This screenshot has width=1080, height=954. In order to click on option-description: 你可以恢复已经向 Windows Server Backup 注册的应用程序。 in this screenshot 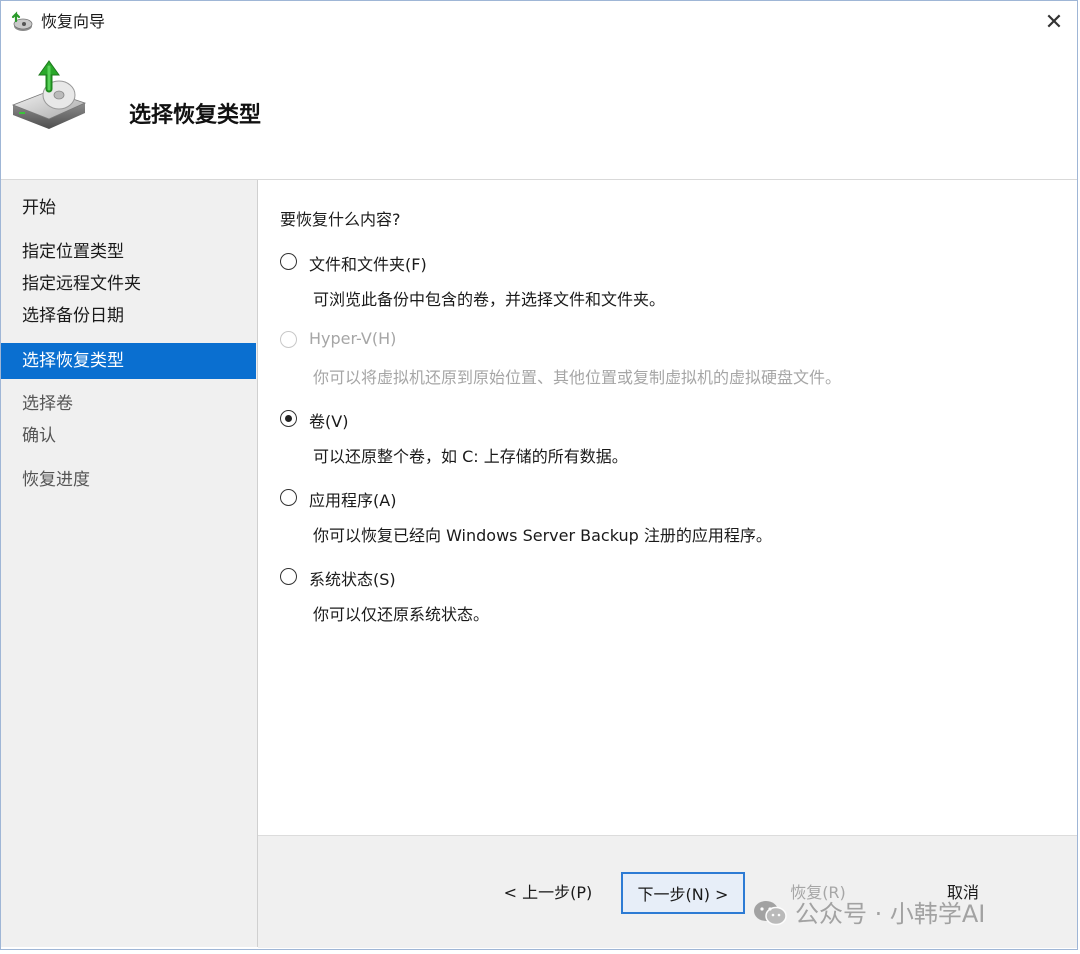, I will do `click(542, 535)`.